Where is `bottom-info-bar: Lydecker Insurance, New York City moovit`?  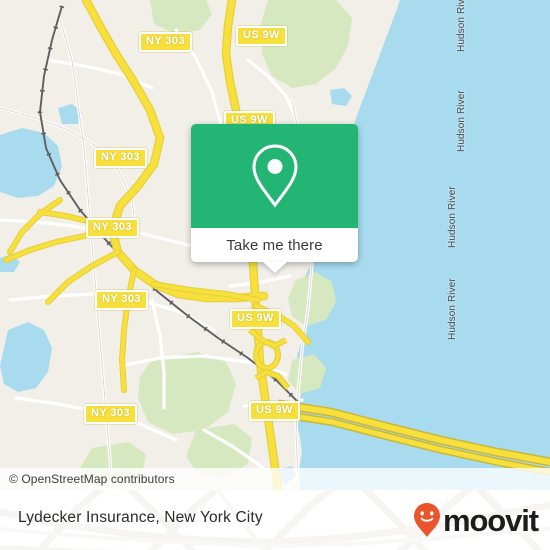 bottom-info-bar: Lydecker Insurance, New York City moovit is located at coordinates (275, 520).